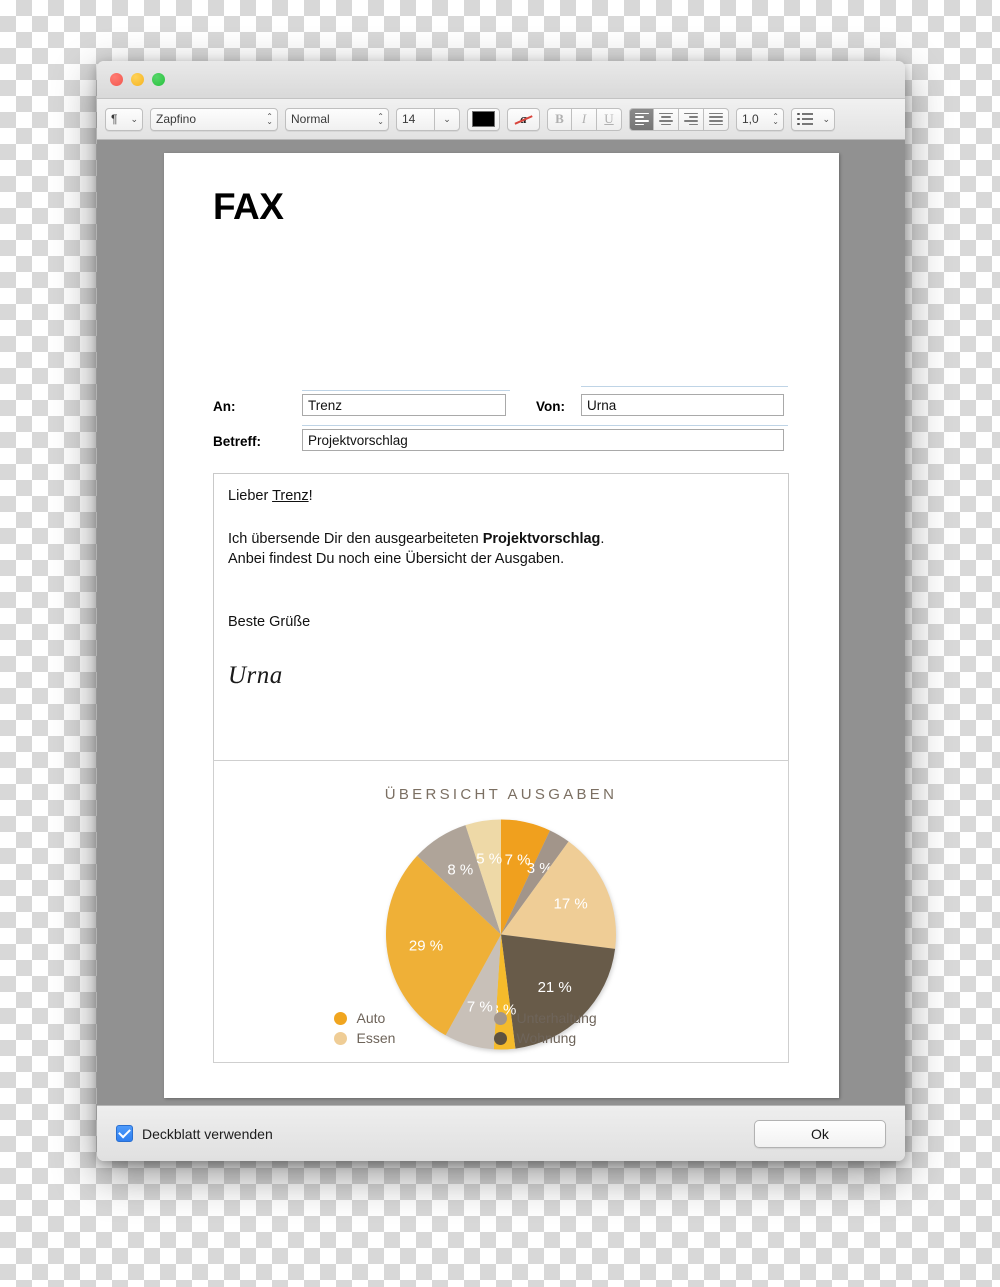 The height and width of the screenshot is (1287, 1000). Describe the element at coordinates (137, 79) in the screenshot. I see `minimize-window-button` at that location.